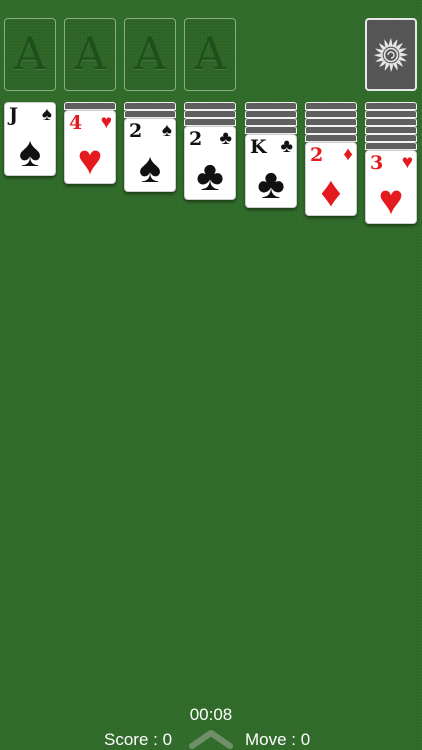 The height and width of the screenshot is (750, 422). Describe the element at coordinates (331, 191) in the screenshot. I see `card-suit-large: ♦` at that location.